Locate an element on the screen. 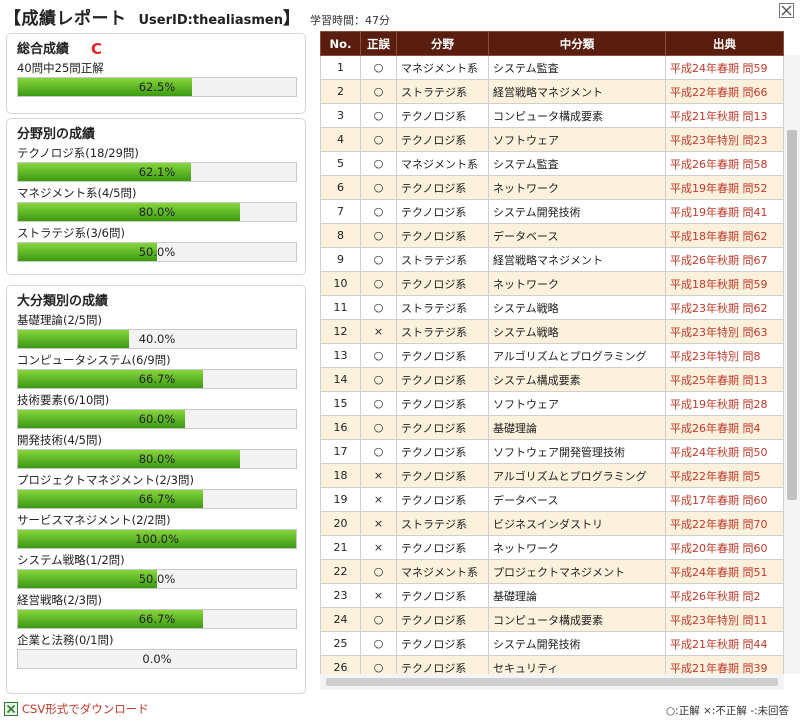  cell-source: 平成17年春期 問60 is located at coordinates (724, 499).